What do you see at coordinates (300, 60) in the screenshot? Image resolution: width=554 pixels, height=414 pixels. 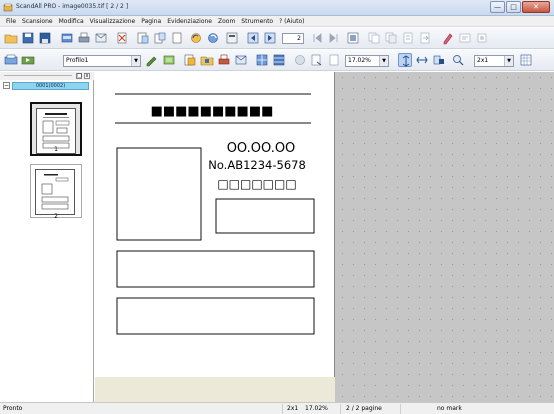 I see `hand-tool-icon` at bounding box center [300, 60].